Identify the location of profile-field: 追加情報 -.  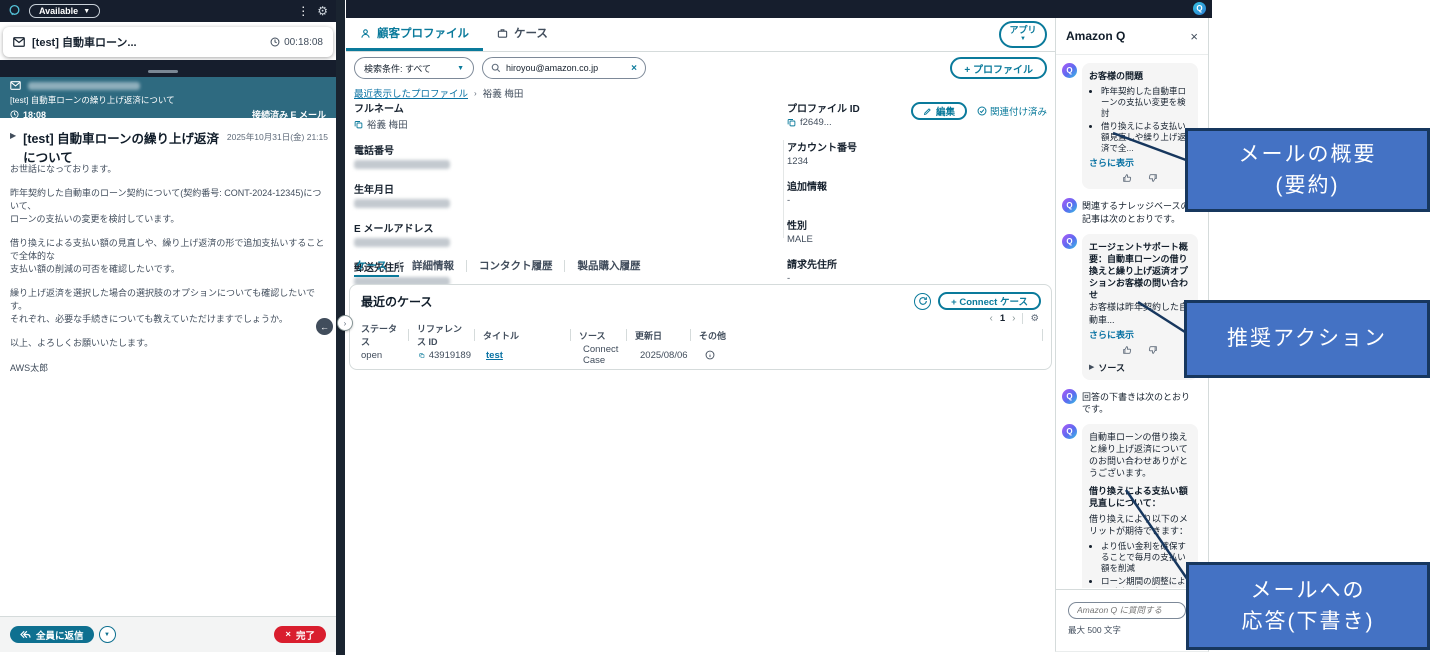
(914, 192).